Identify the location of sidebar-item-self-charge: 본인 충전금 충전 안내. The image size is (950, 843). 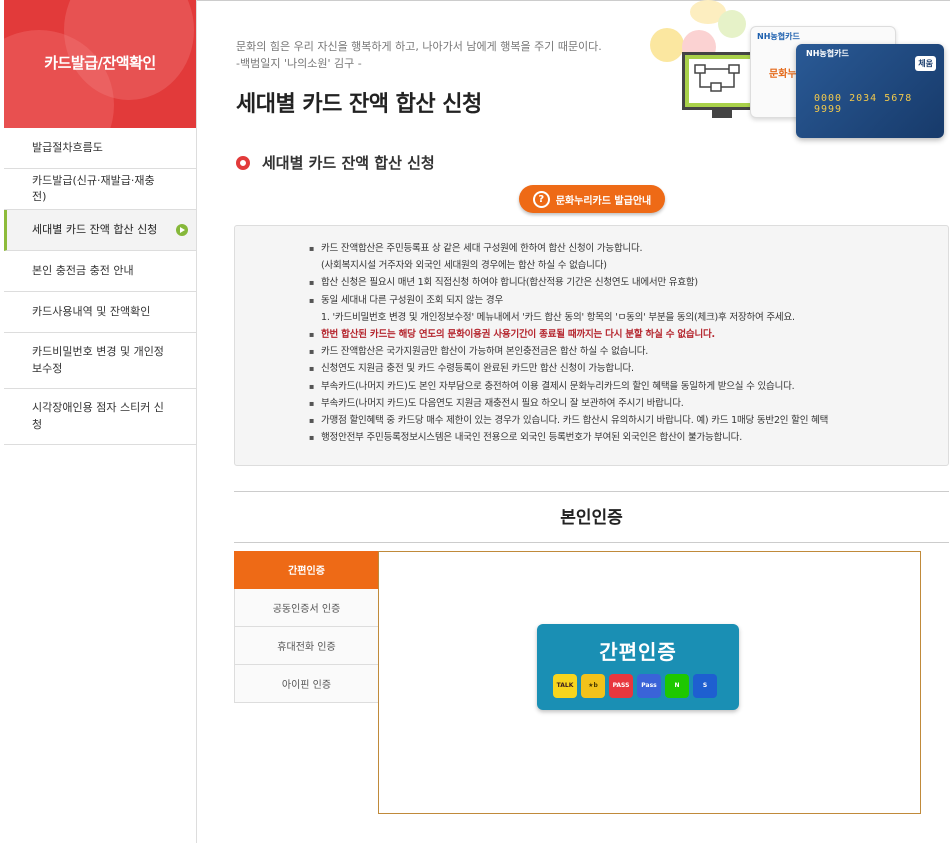
(100, 271).